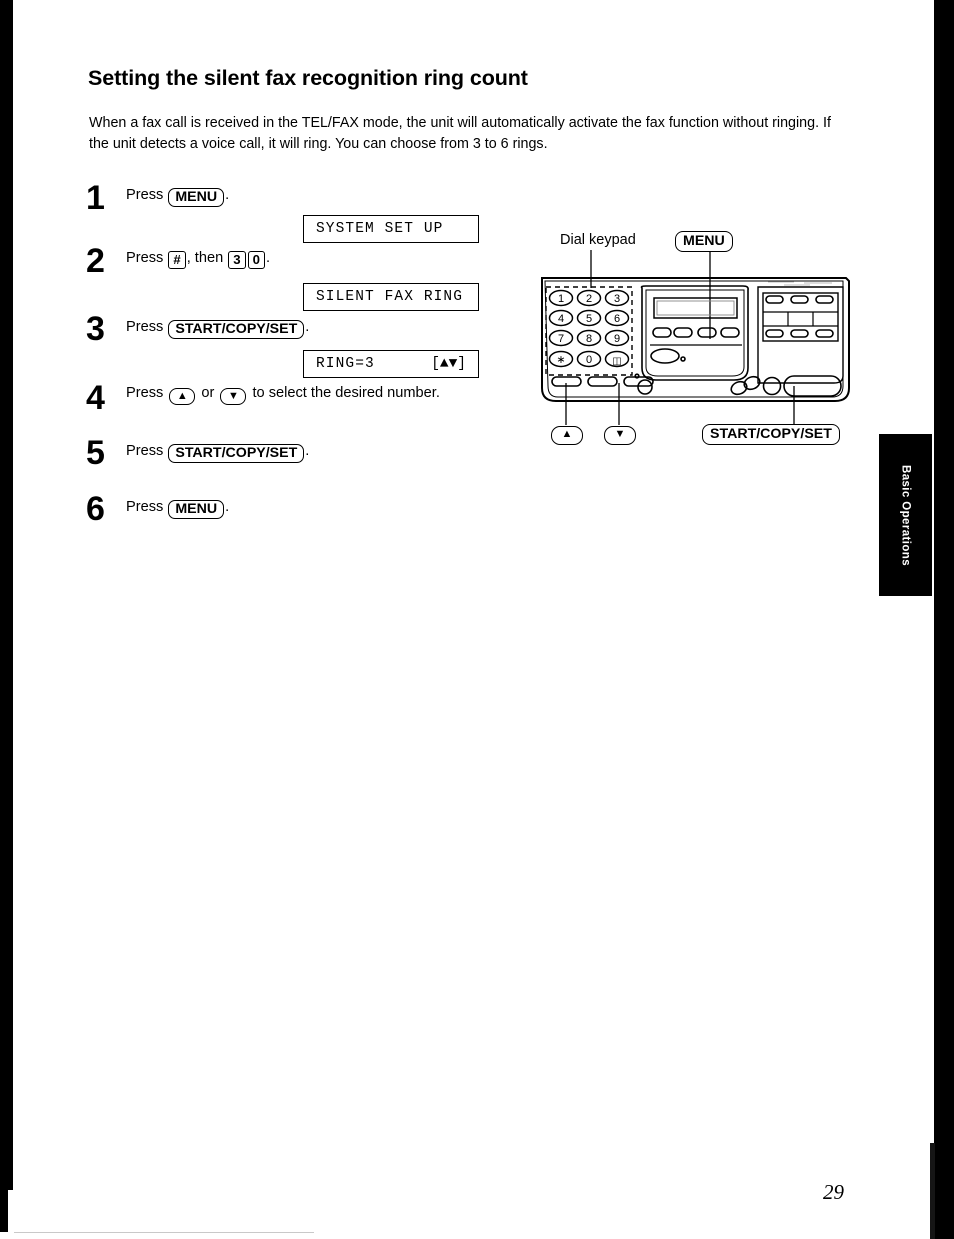 Image resolution: width=954 pixels, height=1239 pixels. Describe the element at coordinates (617, 299) in the screenshot. I see `keypad-digit-3: 3` at that location.